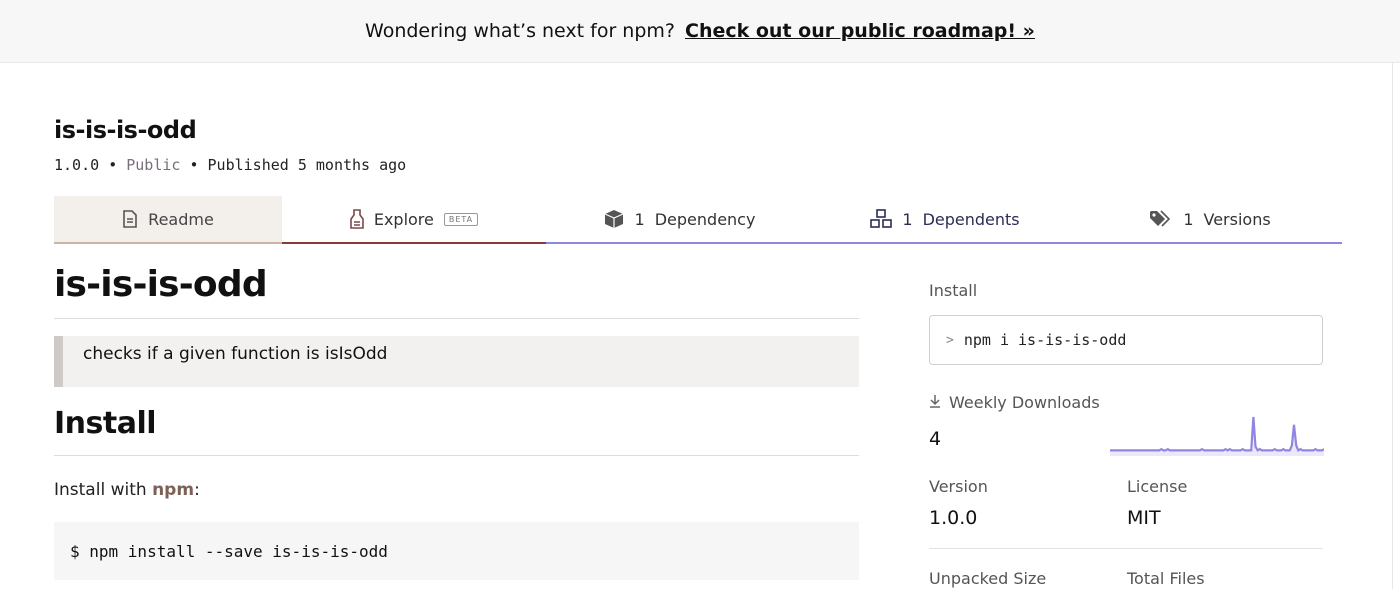 The height and width of the screenshot is (589, 1400). I want to click on tab-label: Dependents, so click(971, 219).